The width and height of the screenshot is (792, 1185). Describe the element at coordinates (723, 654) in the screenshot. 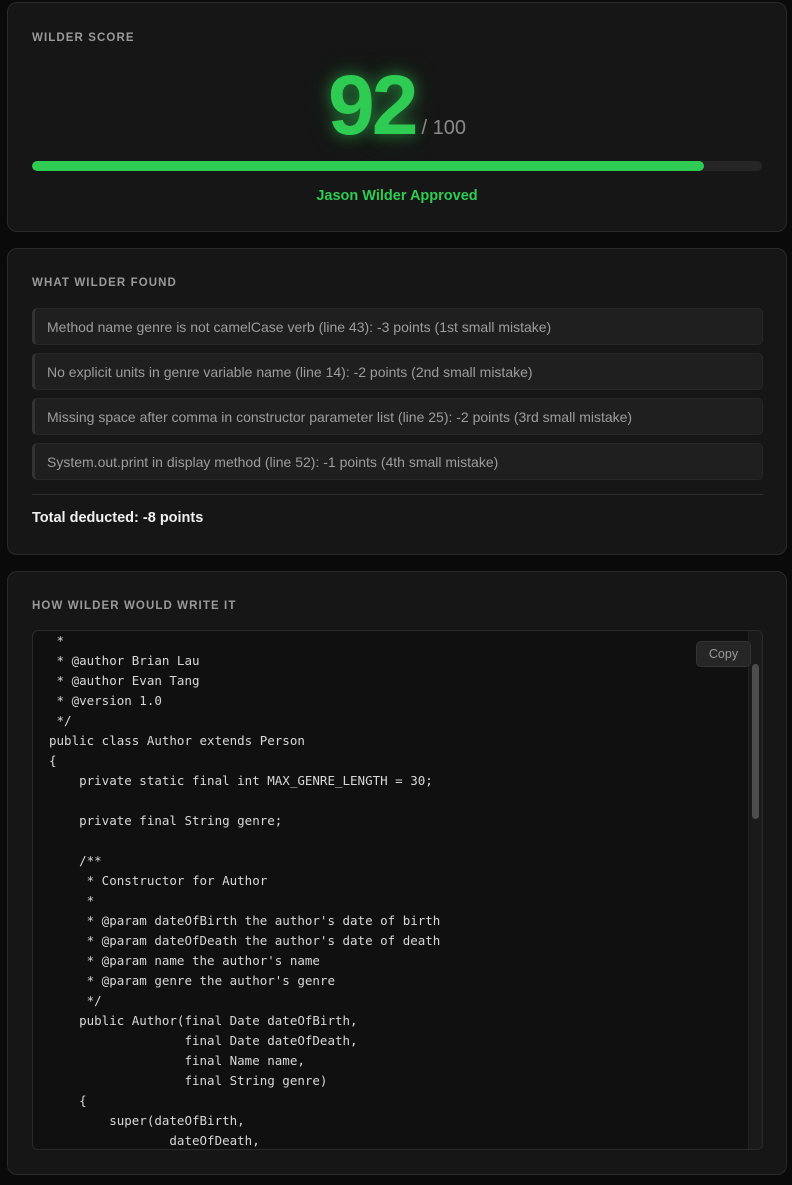

I see `copy-button: Copy` at that location.